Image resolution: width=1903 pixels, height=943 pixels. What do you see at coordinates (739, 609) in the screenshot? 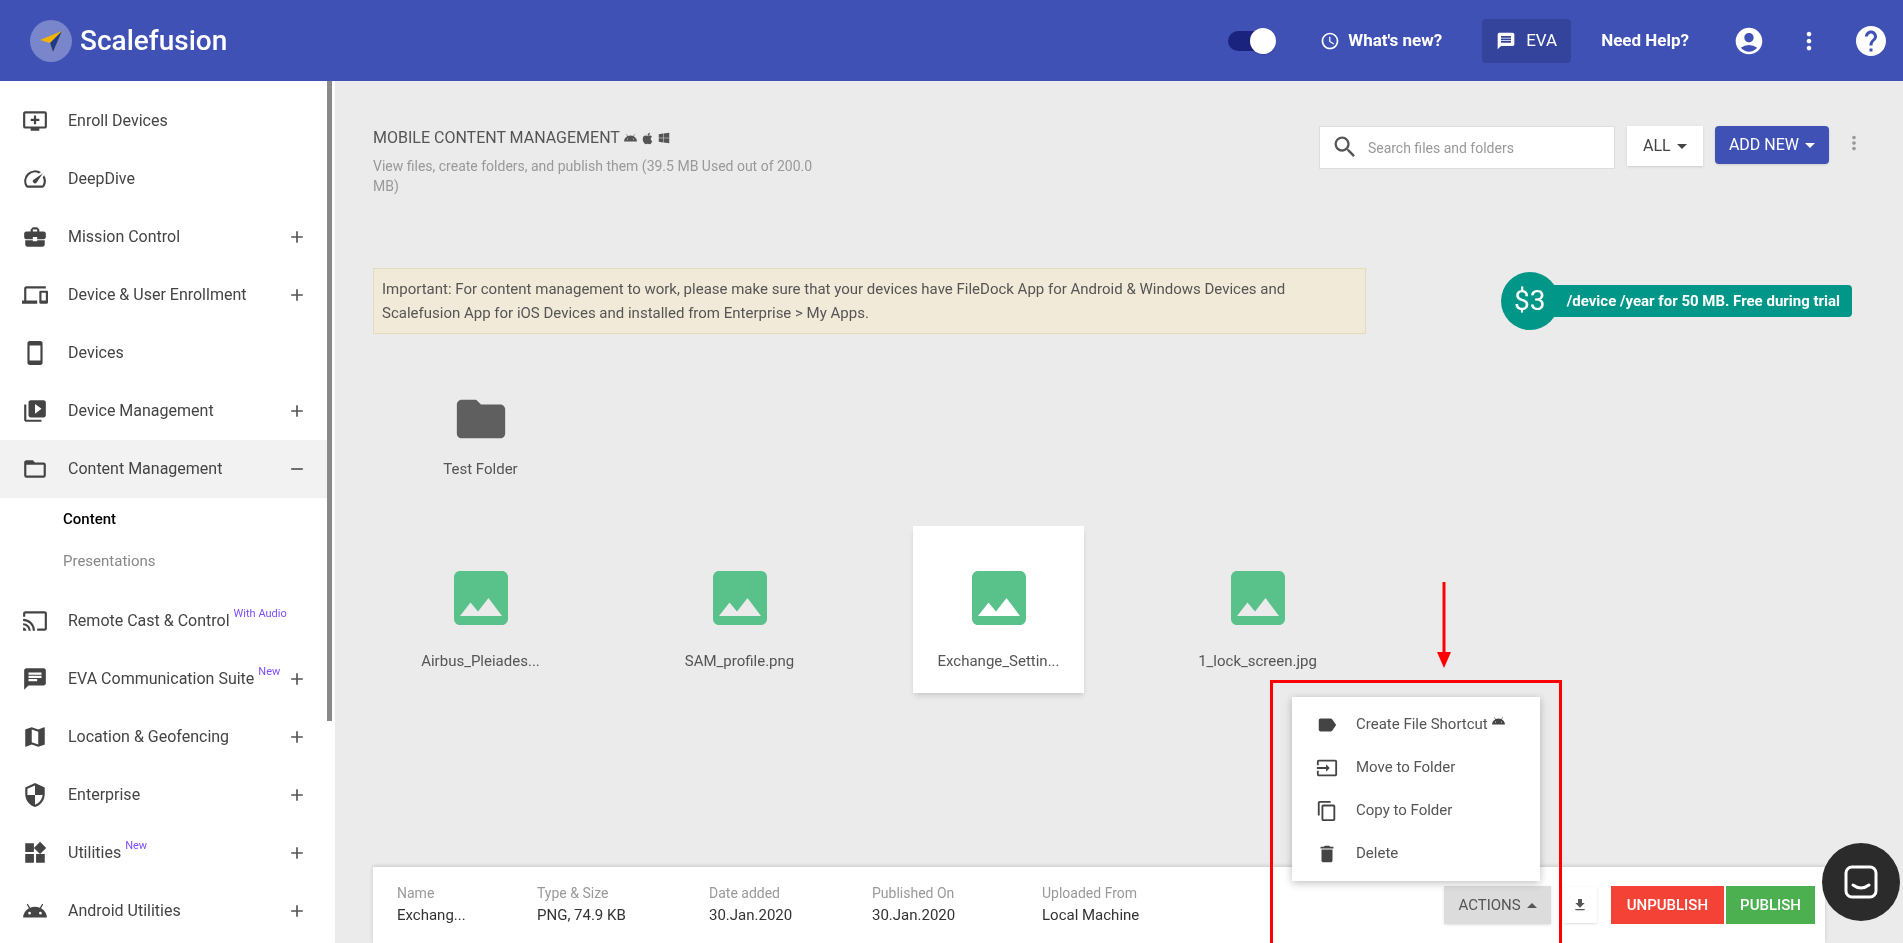
I see `file-tile: SAM_profile.png` at bounding box center [739, 609].